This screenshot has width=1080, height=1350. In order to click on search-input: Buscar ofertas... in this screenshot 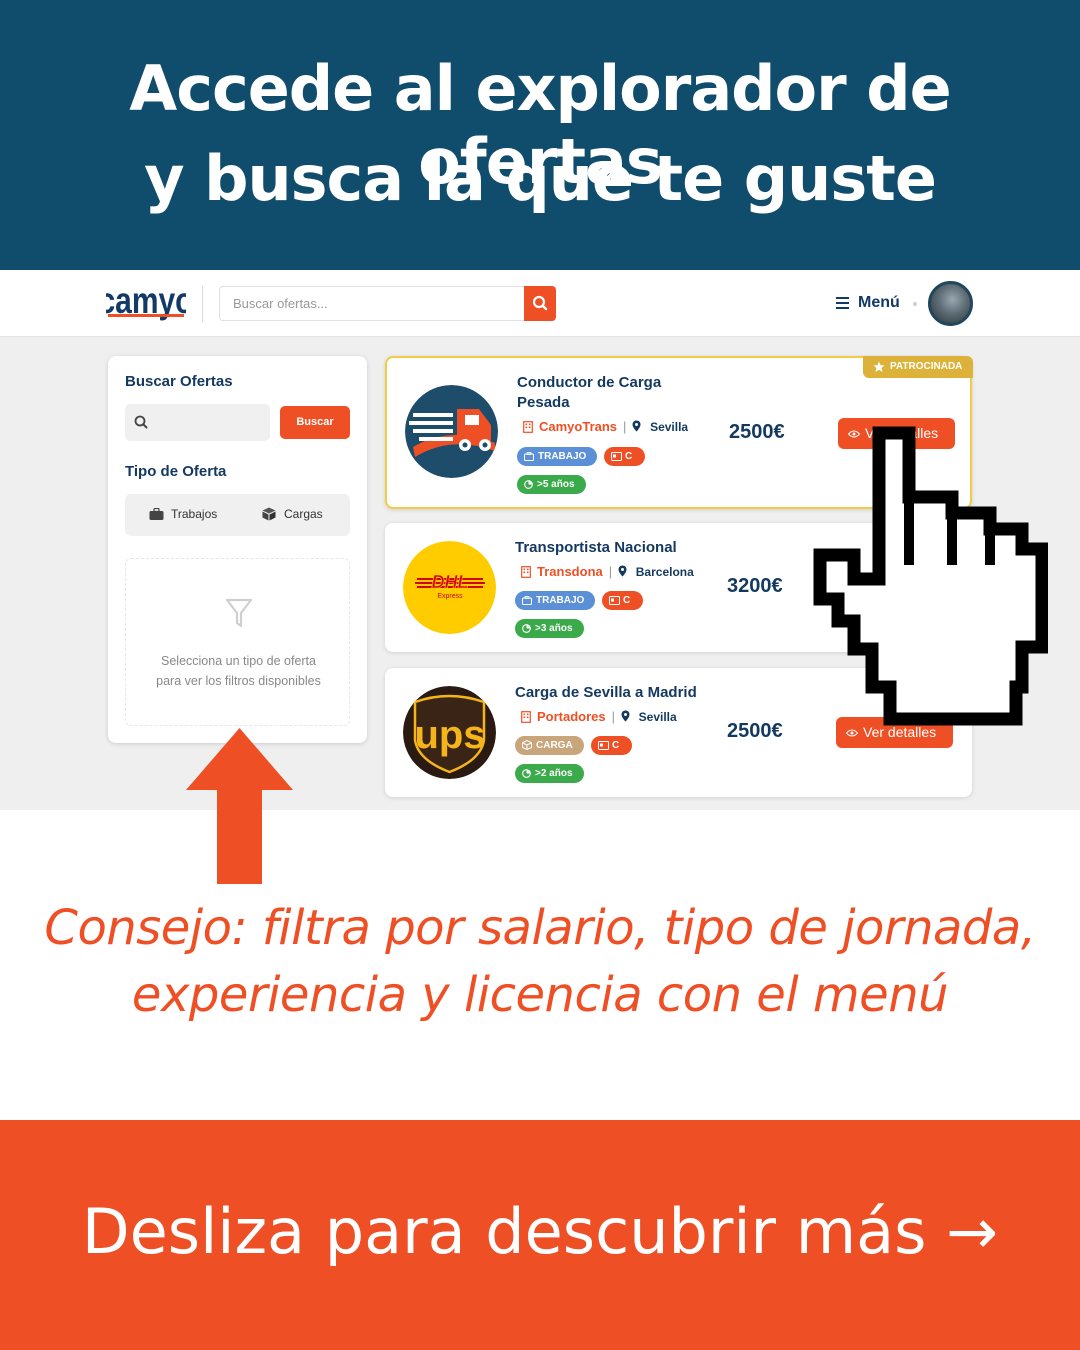, I will do `click(372, 303)`.